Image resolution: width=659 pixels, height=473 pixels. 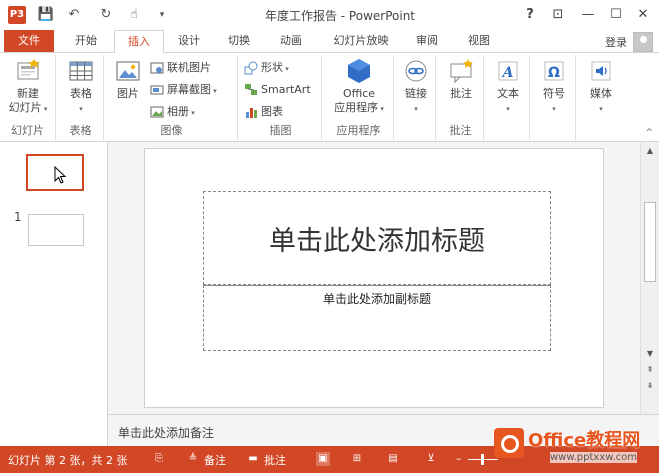 I want to click on spelling-check-icon: ⎘, so click(x=159, y=459).